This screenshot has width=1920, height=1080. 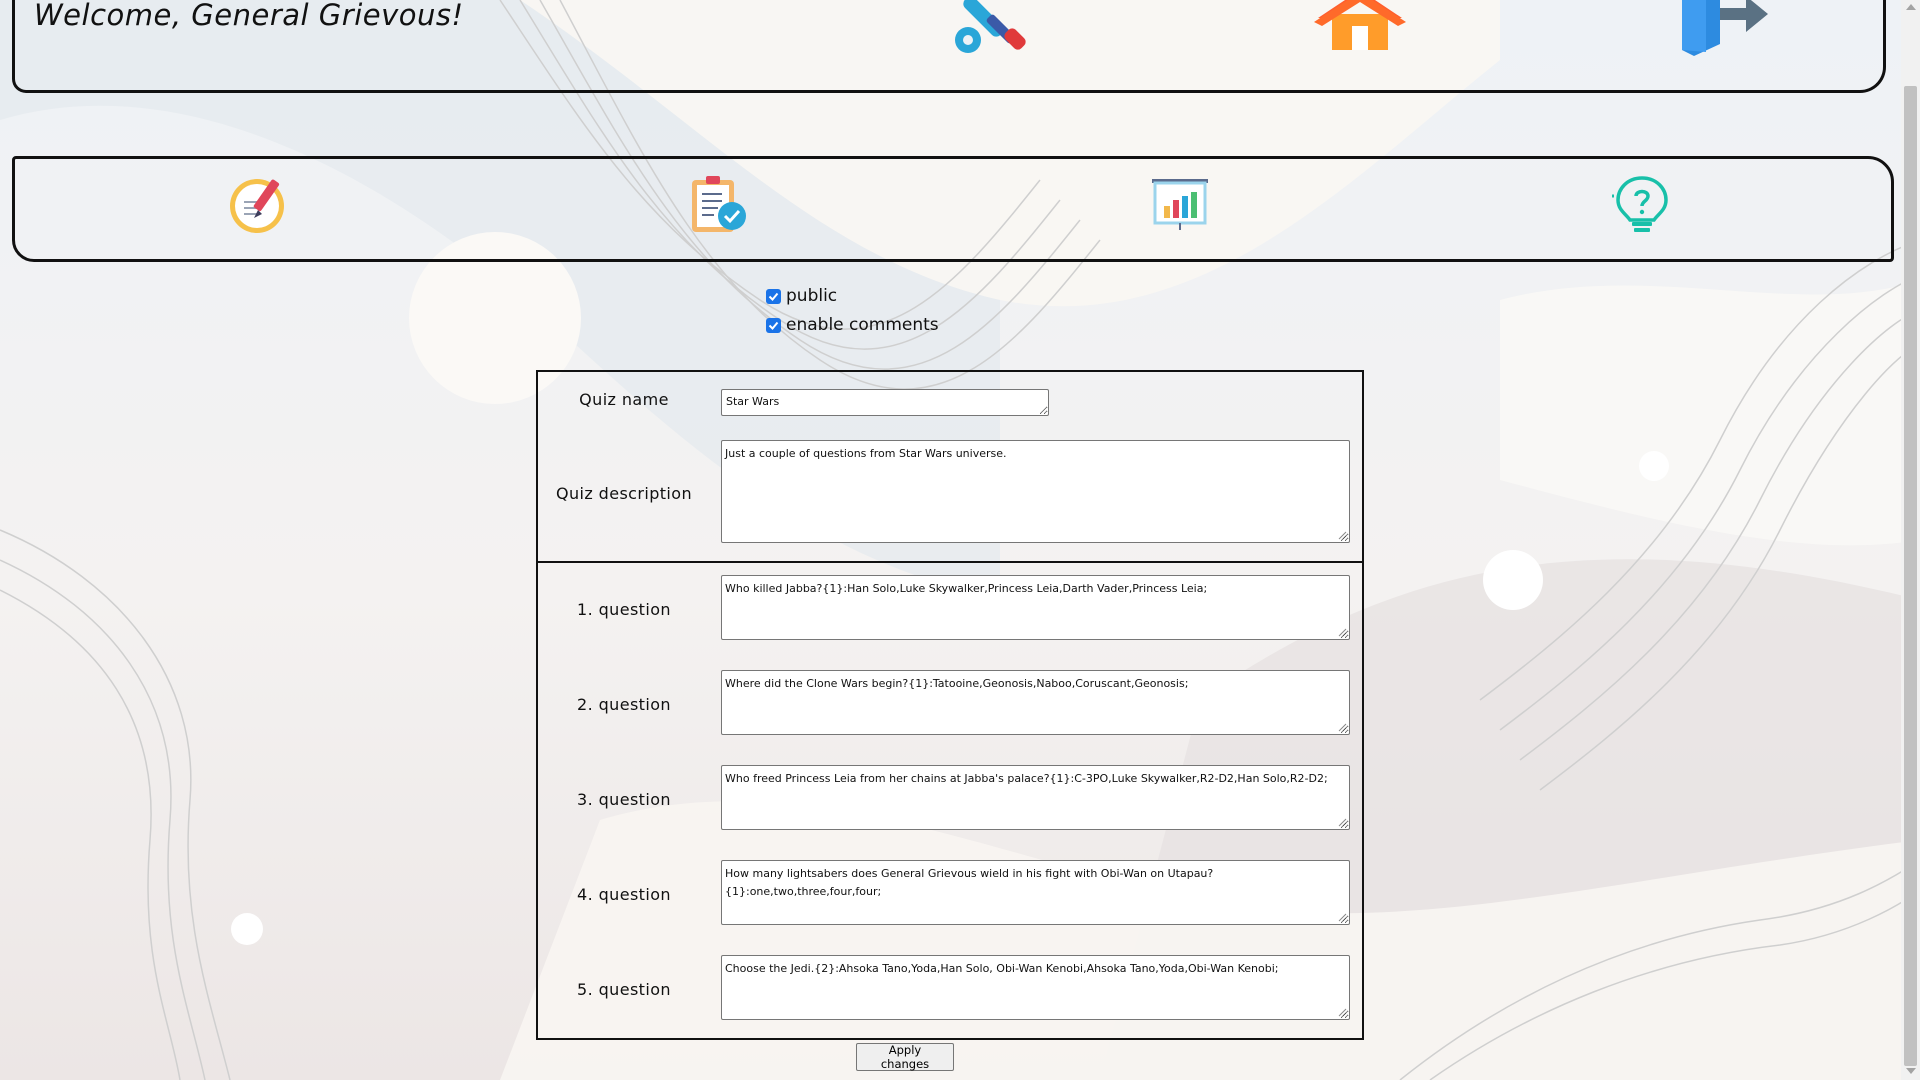 I want to click on quiz-name-input: Star Wars, so click(x=885, y=402).